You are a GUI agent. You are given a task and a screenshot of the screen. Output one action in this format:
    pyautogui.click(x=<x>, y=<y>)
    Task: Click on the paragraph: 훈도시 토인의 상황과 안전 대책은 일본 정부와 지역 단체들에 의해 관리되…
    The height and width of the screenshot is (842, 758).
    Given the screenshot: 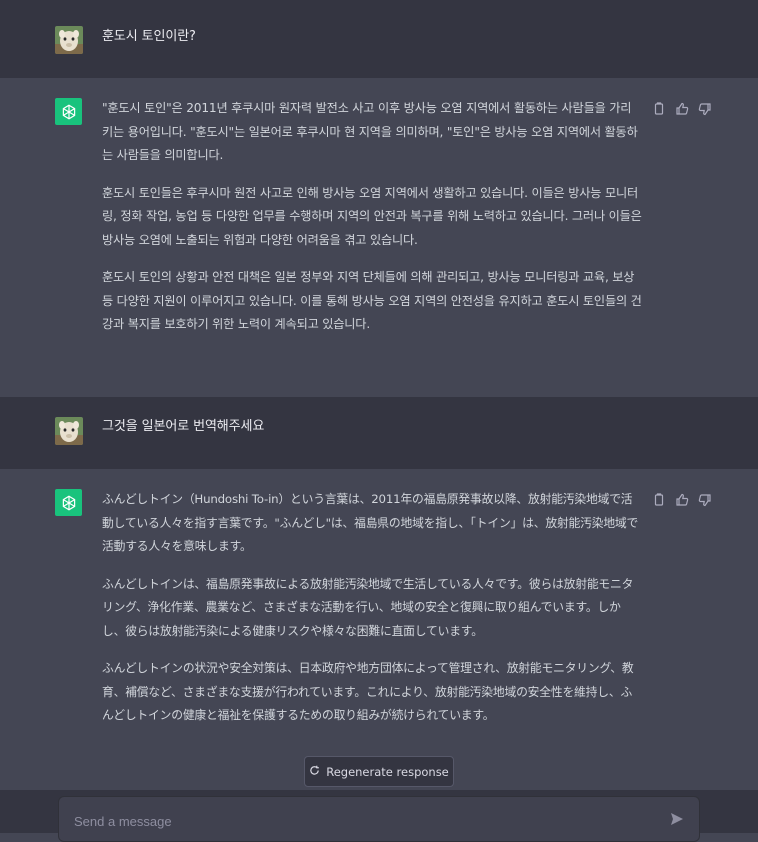 What is the action you would take?
    pyautogui.click(x=372, y=300)
    